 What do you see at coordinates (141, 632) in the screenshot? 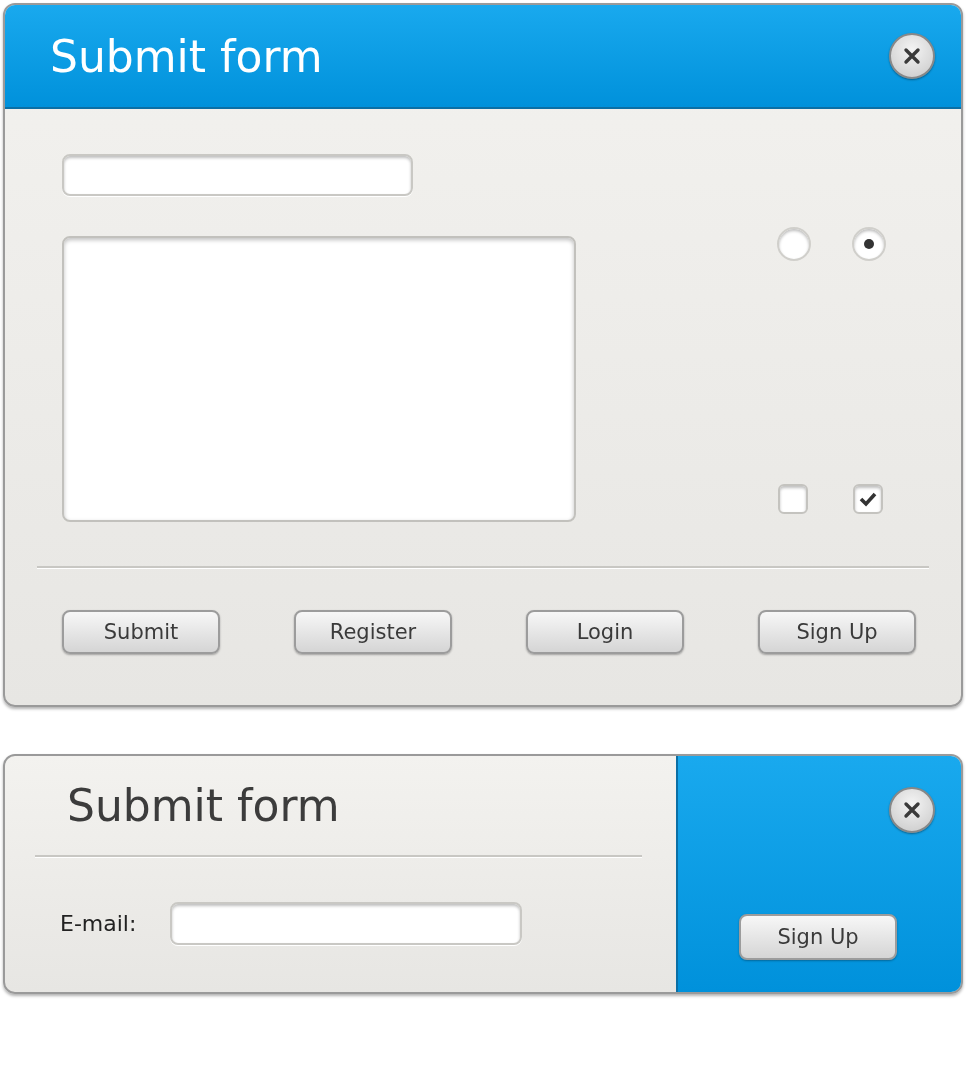
I see `button: Submit` at bounding box center [141, 632].